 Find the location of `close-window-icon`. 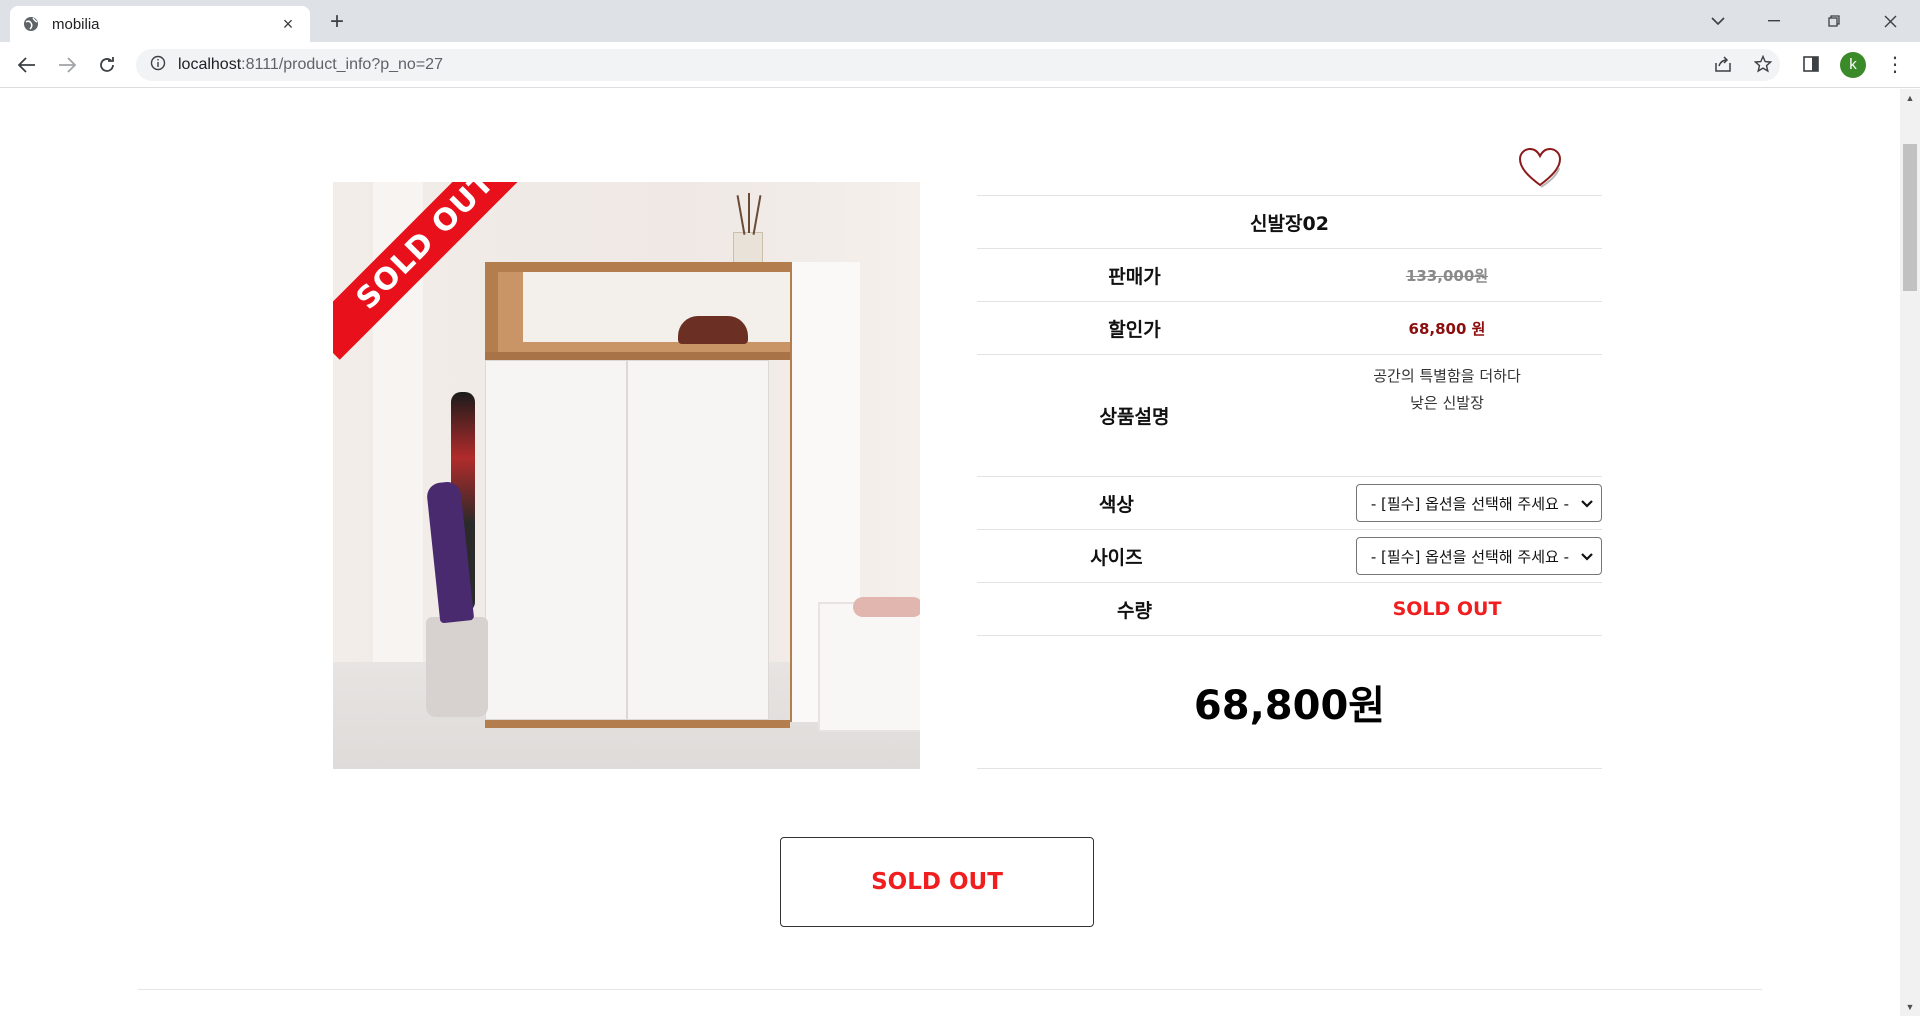

close-window-icon is located at coordinates (1890, 21).